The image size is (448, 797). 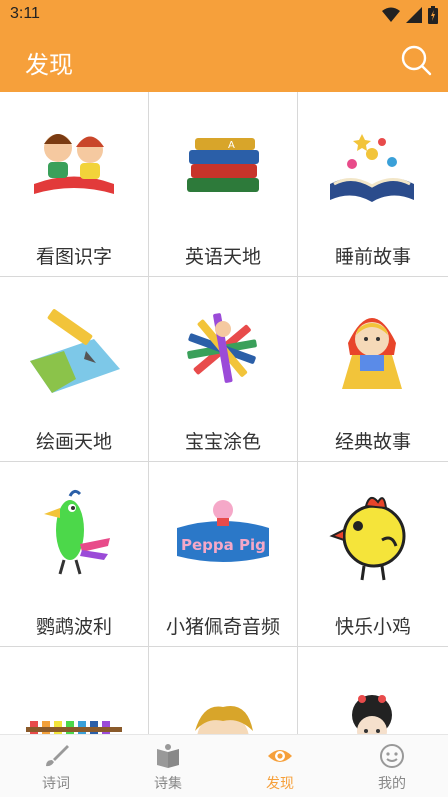 I want to click on boy-cartoon-icon, so click(x=224, y=720).